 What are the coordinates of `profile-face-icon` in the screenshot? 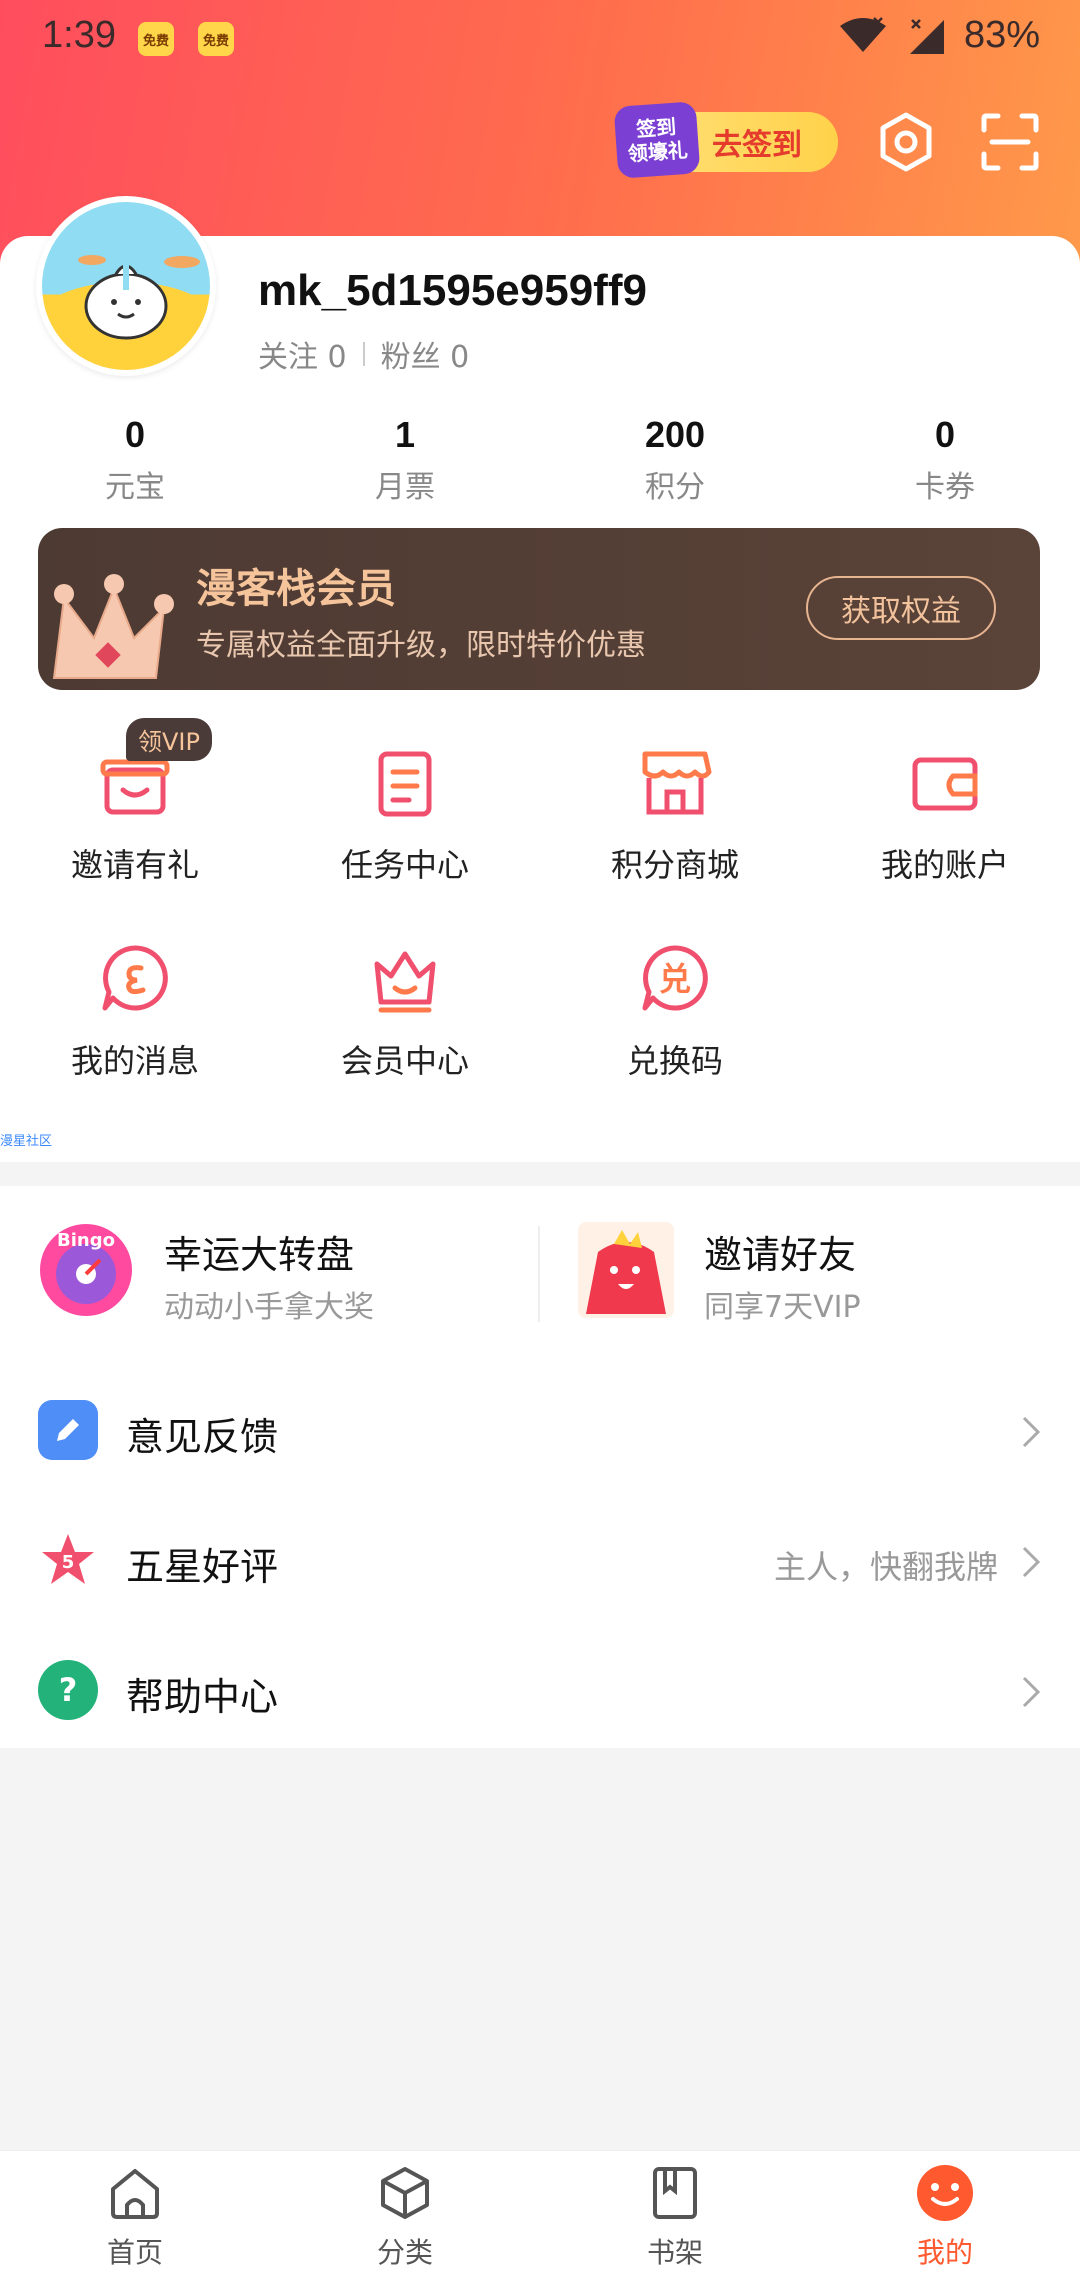 It's located at (945, 2193).